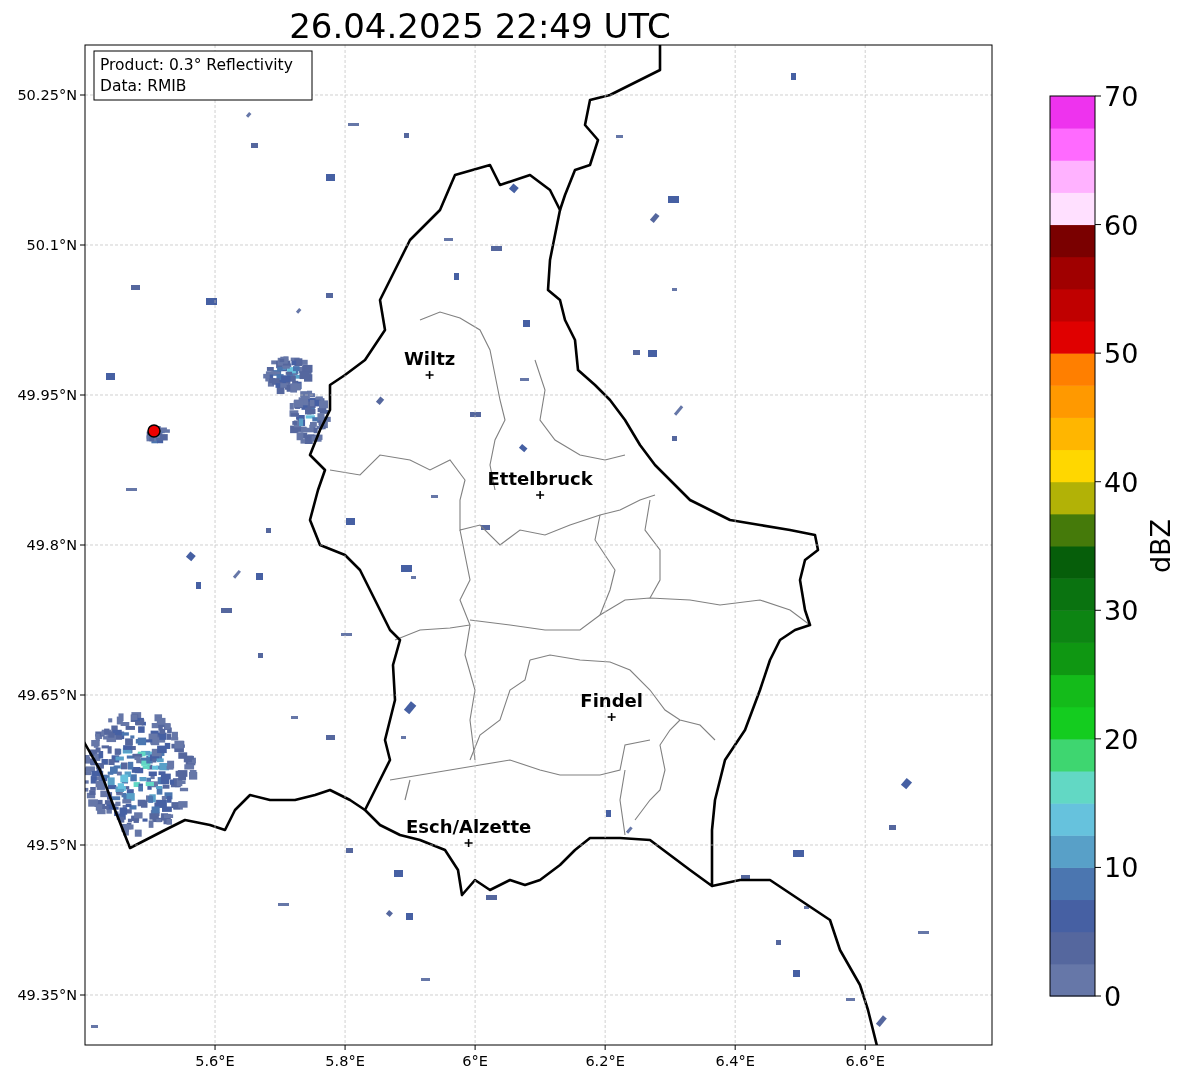 This screenshot has width=1184, height=1081. What do you see at coordinates (47, 995) in the screenshot?
I see `axis-tick-label: 49.35°N` at bounding box center [47, 995].